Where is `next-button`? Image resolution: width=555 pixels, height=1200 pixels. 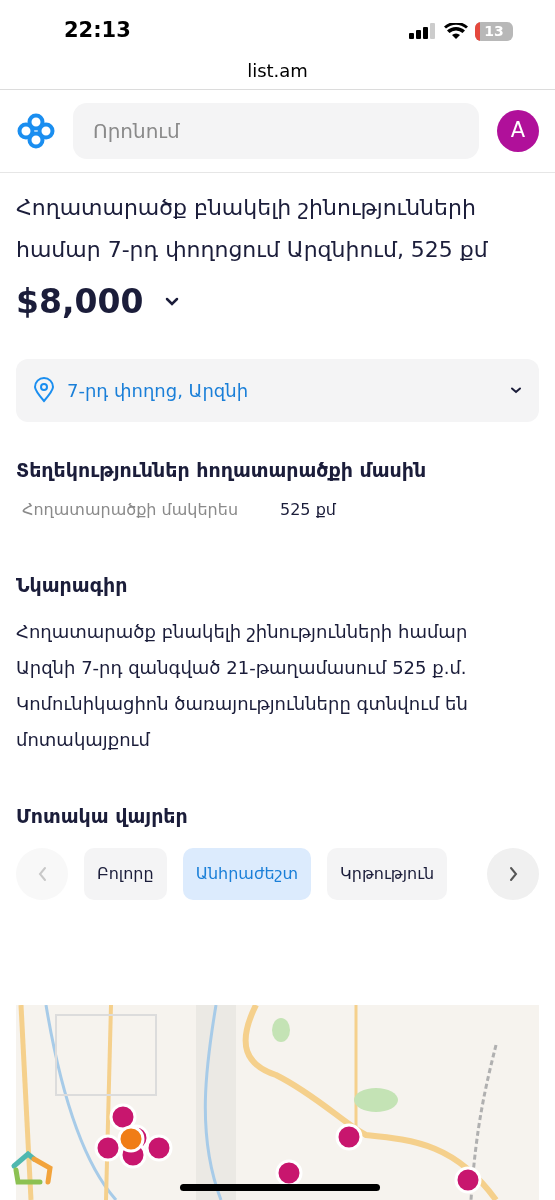 next-button is located at coordinates (513, 874).